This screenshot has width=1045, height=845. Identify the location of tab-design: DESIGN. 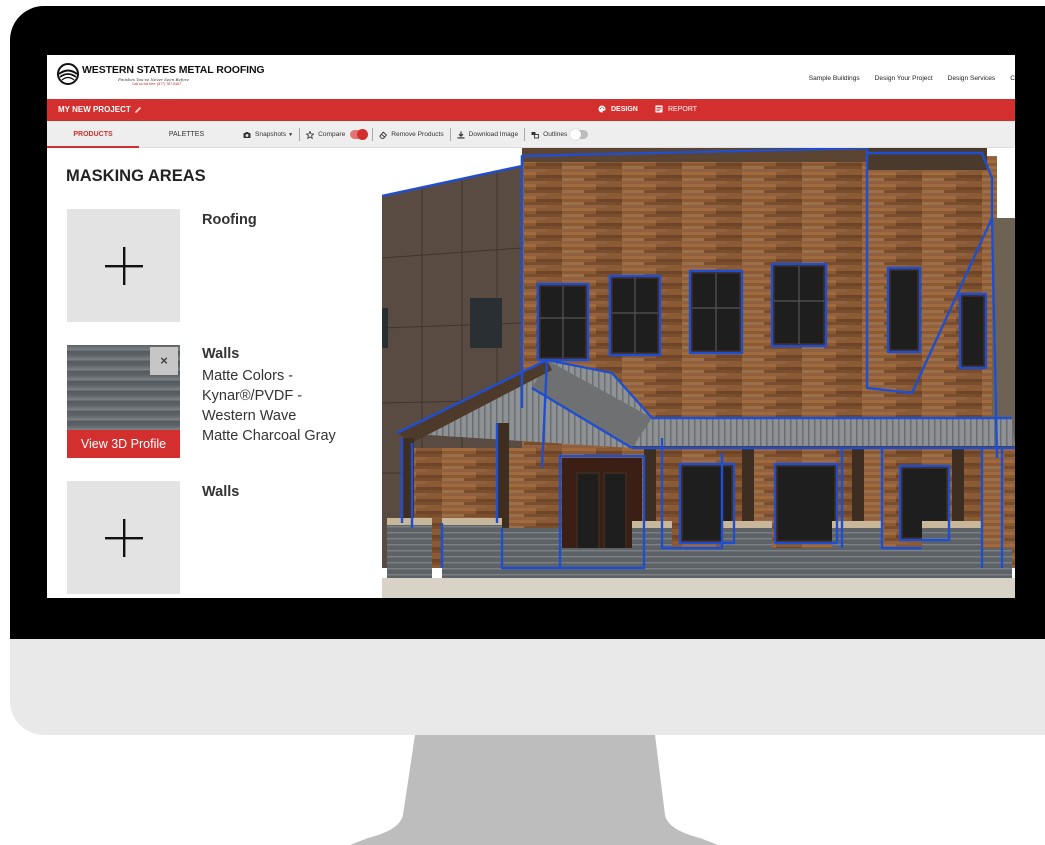
(618, 109).